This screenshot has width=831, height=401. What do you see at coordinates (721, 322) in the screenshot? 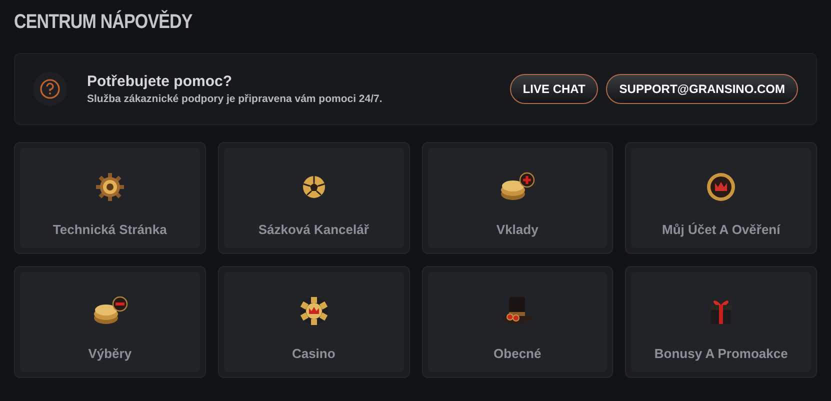
I see `category-card: Bonusy A Promoakce` at bounding box center [721, 322].